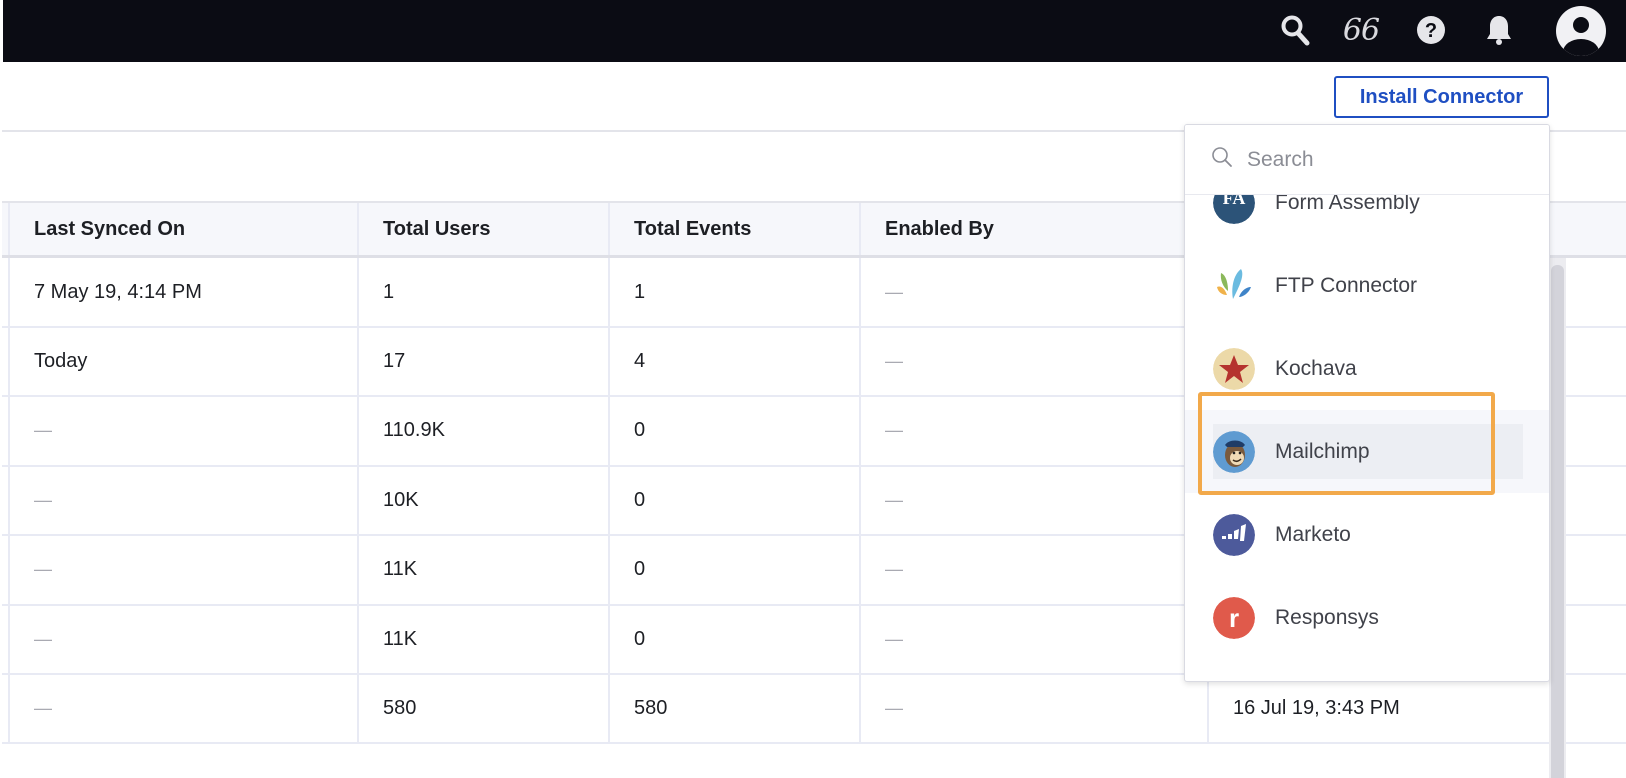 The width and height of the screenshot is (1626, 778). I want to click on column-header-total-users: Total Users, so click(482, 229).